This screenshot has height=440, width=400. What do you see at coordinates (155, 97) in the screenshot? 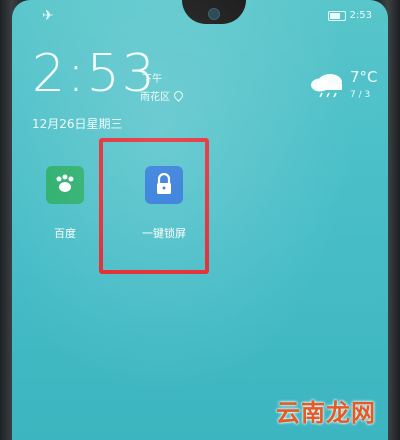
I see `district-name: 雨花区` at bounding box center [155, 97].